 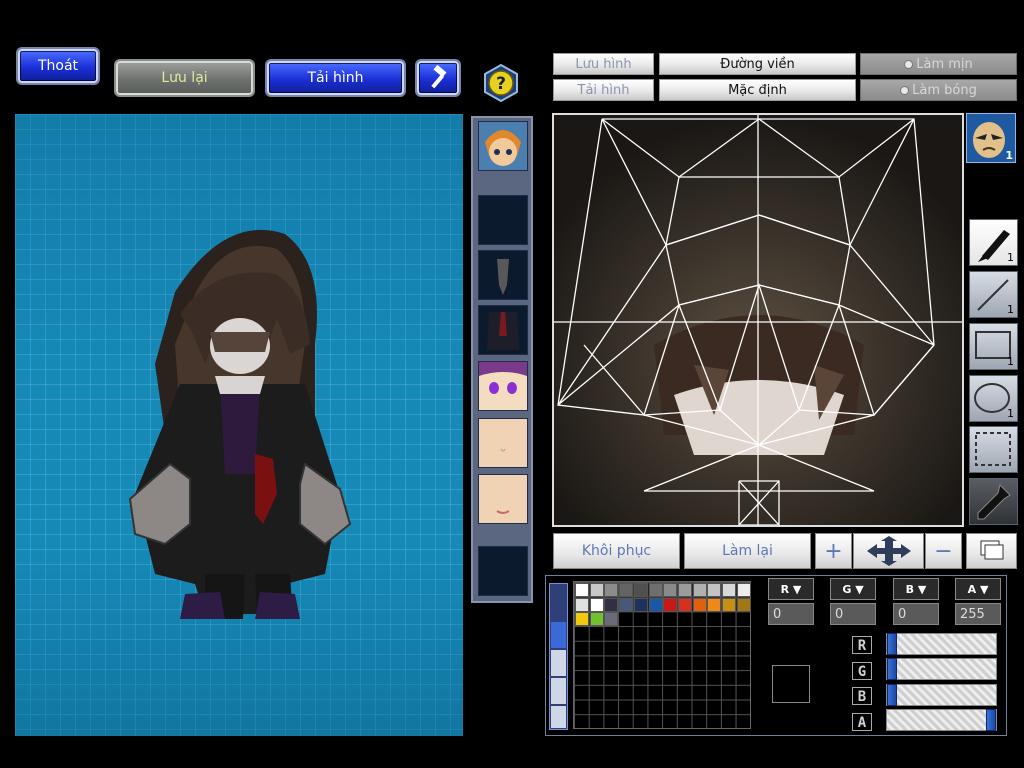 What do you see at coordinates (991, 551) in the screenshot?
I see `layer-button` at bounding box center [991, 551].